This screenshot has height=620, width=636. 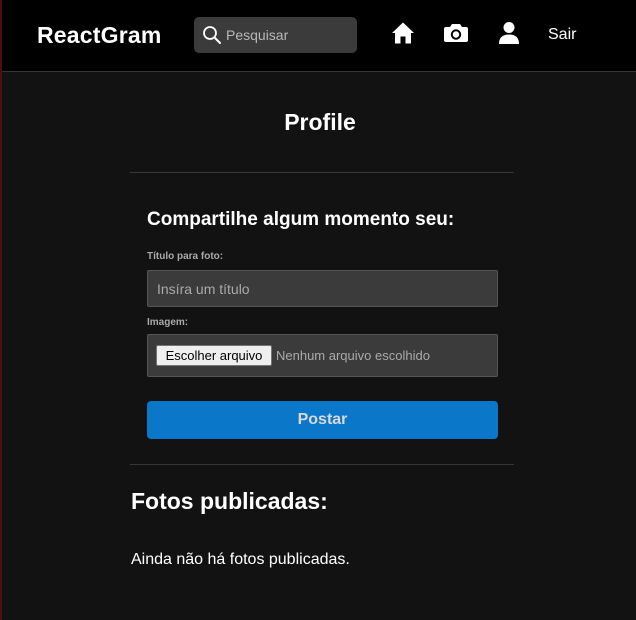 What do you see at coordinates (229, 501) in the screenshot?
I see `published-photos-heading: Fotos publicadas:` at bounding box center [229, 501].